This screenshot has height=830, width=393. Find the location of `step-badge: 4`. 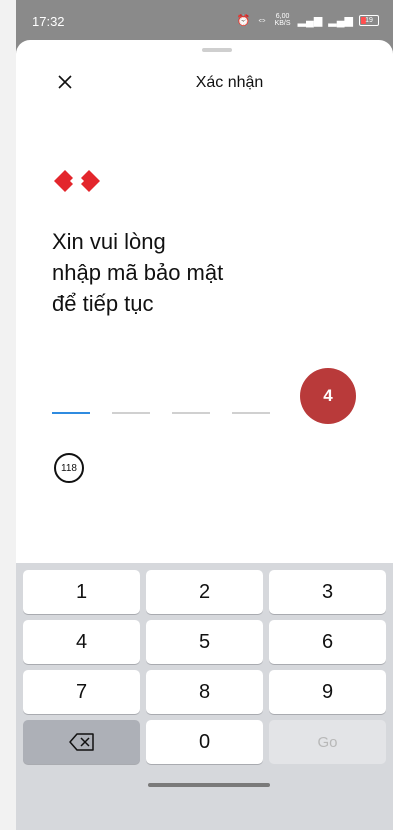

step-badge: 4 is located at coordinates (328, 396).